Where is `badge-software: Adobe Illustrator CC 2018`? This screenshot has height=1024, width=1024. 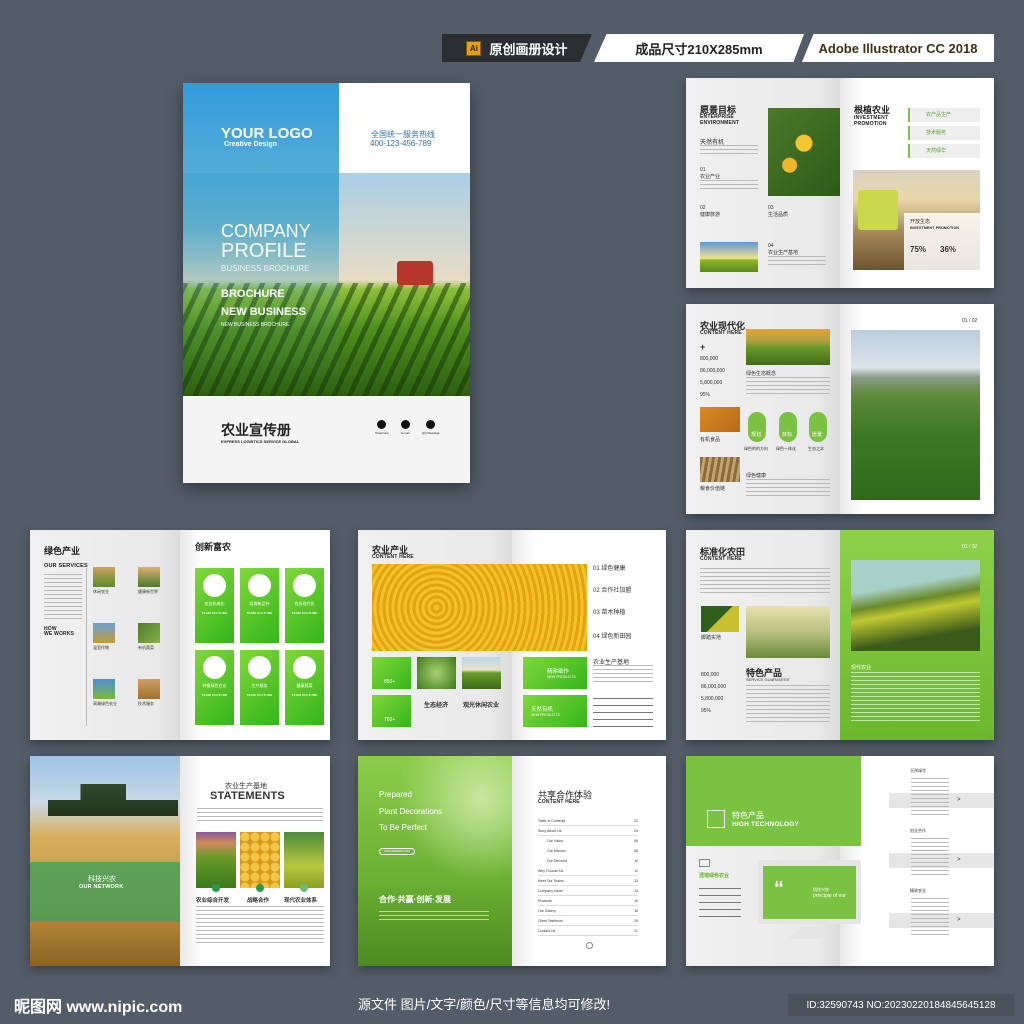
badge-software: Adobe Illustrator CC 2018 is located at coordinates (898, 48).